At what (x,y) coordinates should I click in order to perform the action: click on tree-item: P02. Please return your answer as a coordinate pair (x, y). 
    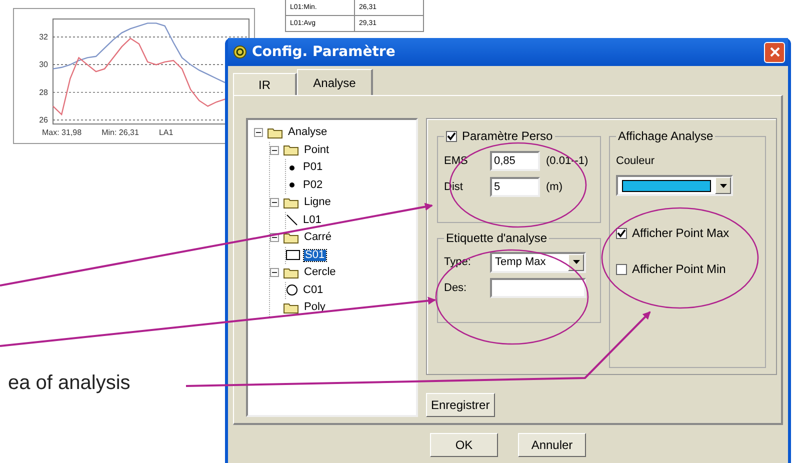
    Looking at the image, I should click on (313, 185).